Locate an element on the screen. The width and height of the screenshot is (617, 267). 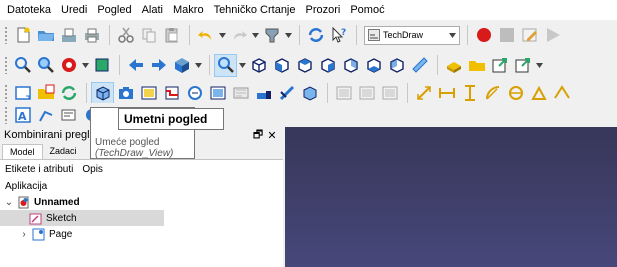
insert-view-icon is located at coordinates (102, 93).